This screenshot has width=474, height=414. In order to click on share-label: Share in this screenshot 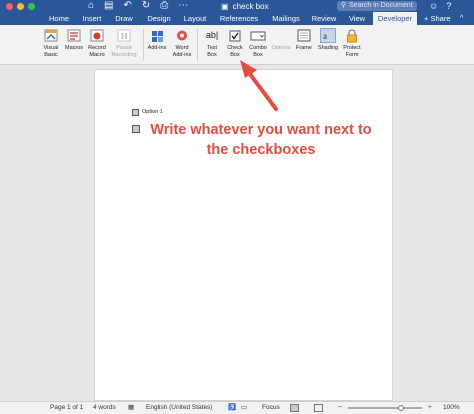, I will do `click(440, 18)`.